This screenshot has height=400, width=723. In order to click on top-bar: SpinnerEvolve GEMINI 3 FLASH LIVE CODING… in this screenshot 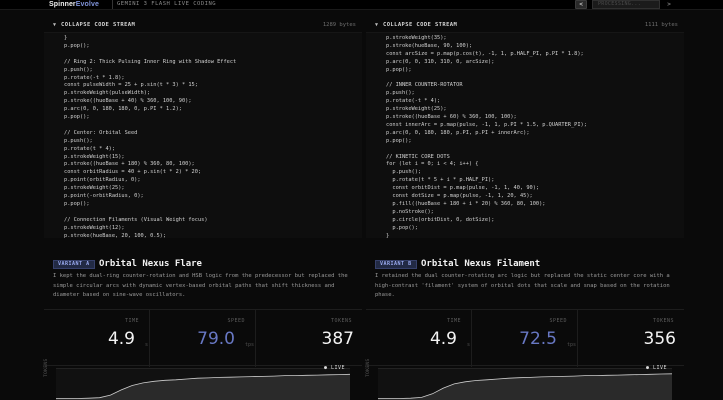, I will do `click(361, 5)`.